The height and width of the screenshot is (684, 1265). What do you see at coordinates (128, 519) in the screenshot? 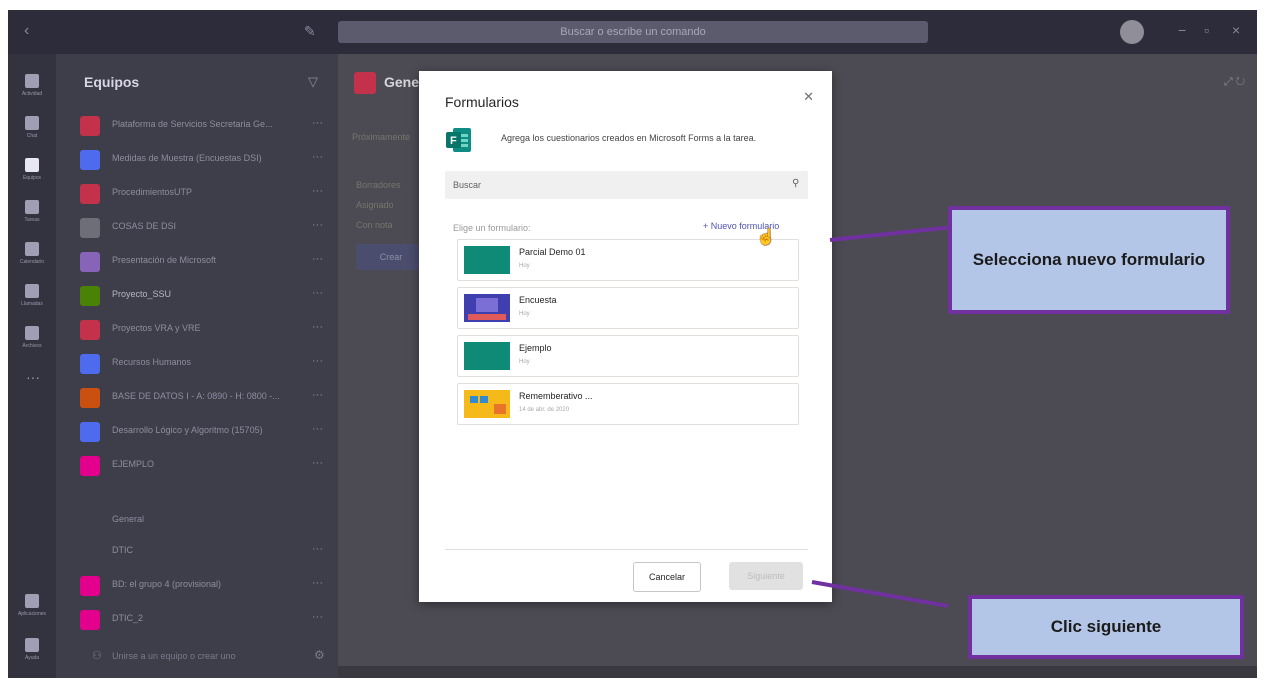
I see `channel-general: General` at bounding box center [128, 519].